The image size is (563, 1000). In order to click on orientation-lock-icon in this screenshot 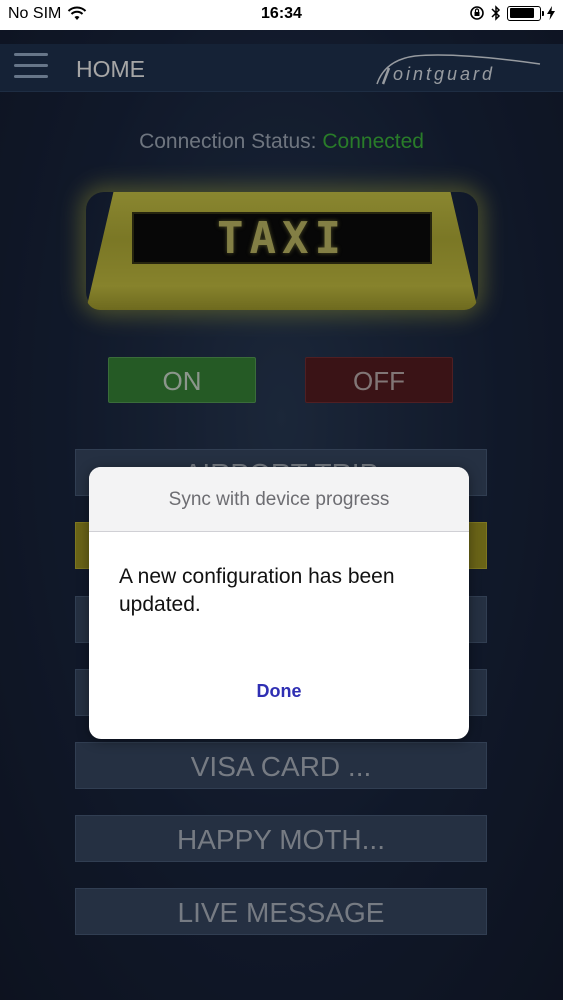, I will do `click(477, 13)`.